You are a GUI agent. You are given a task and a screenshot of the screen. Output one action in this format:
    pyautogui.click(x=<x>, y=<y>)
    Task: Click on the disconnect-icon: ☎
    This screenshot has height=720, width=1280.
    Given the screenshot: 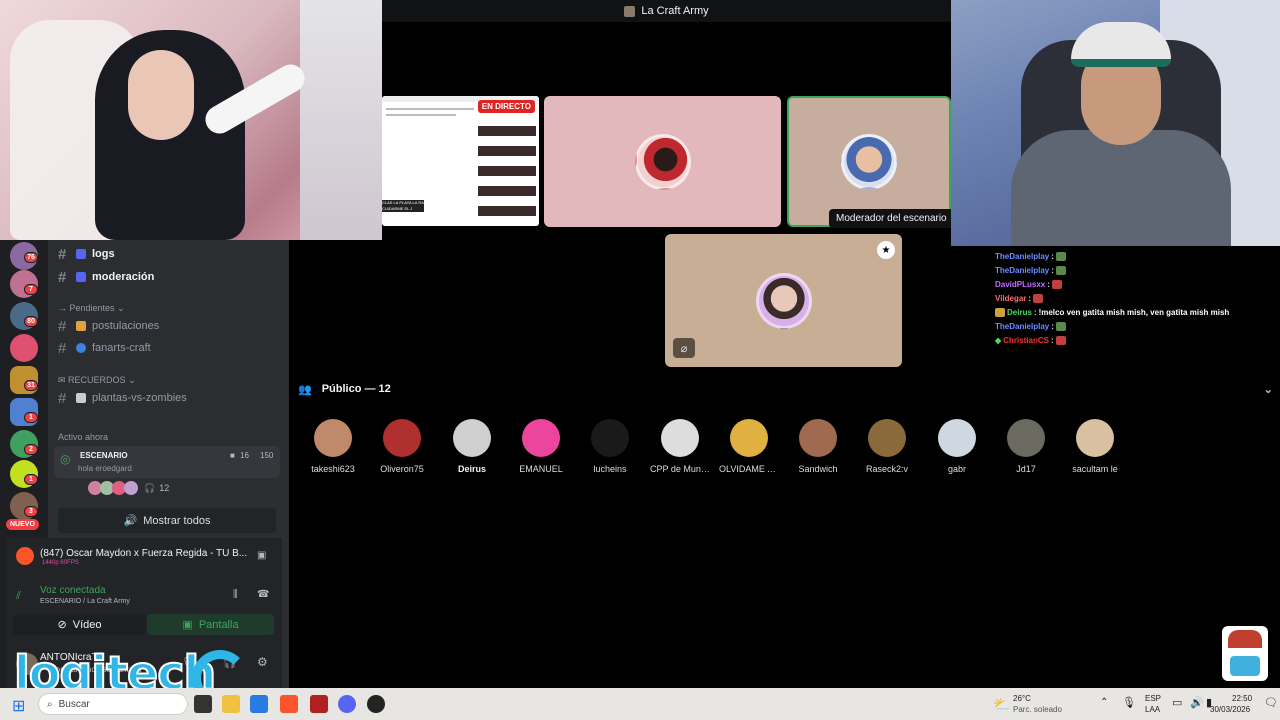 What is the action you would take?
    pyautogui.click(x=263, y=594)
    